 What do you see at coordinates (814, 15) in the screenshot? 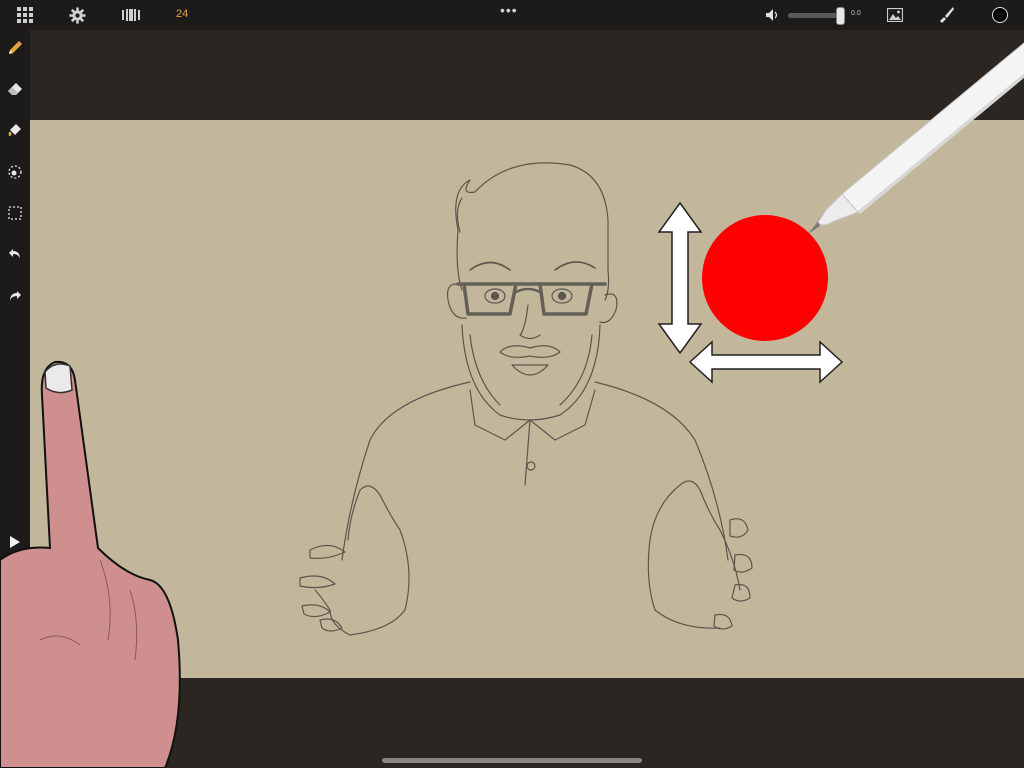
I see `volume-slider-track` at bounding box center [814, 15].